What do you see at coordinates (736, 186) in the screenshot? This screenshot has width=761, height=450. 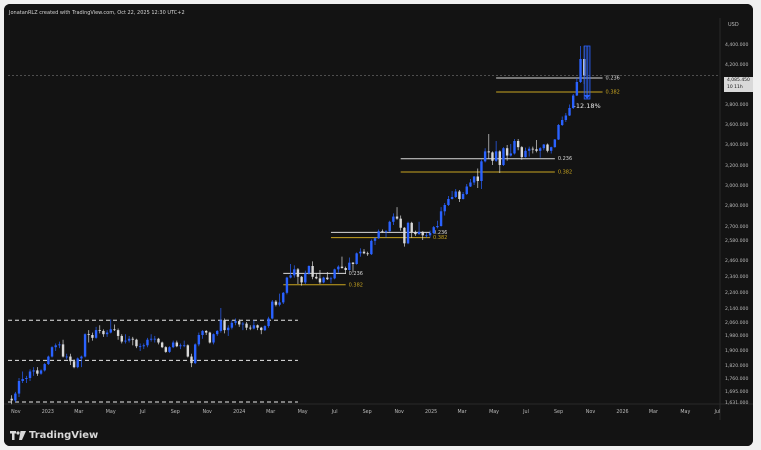 I see `price-axis-label: 3,000.000` at bounding box center [736, 186].